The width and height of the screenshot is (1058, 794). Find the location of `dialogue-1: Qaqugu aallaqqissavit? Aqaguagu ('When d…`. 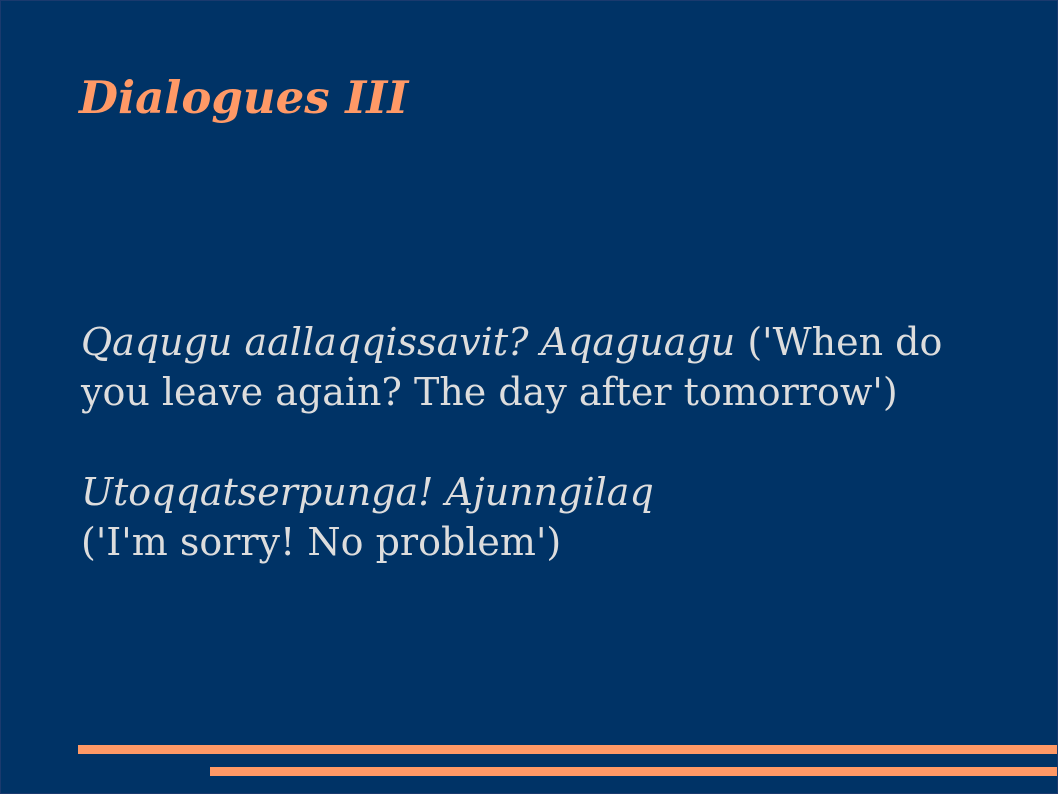

dialogue-1: Qaqugu aallaqqissavit? Aqaguagu ('When d… is located at coordinates (551, 367).